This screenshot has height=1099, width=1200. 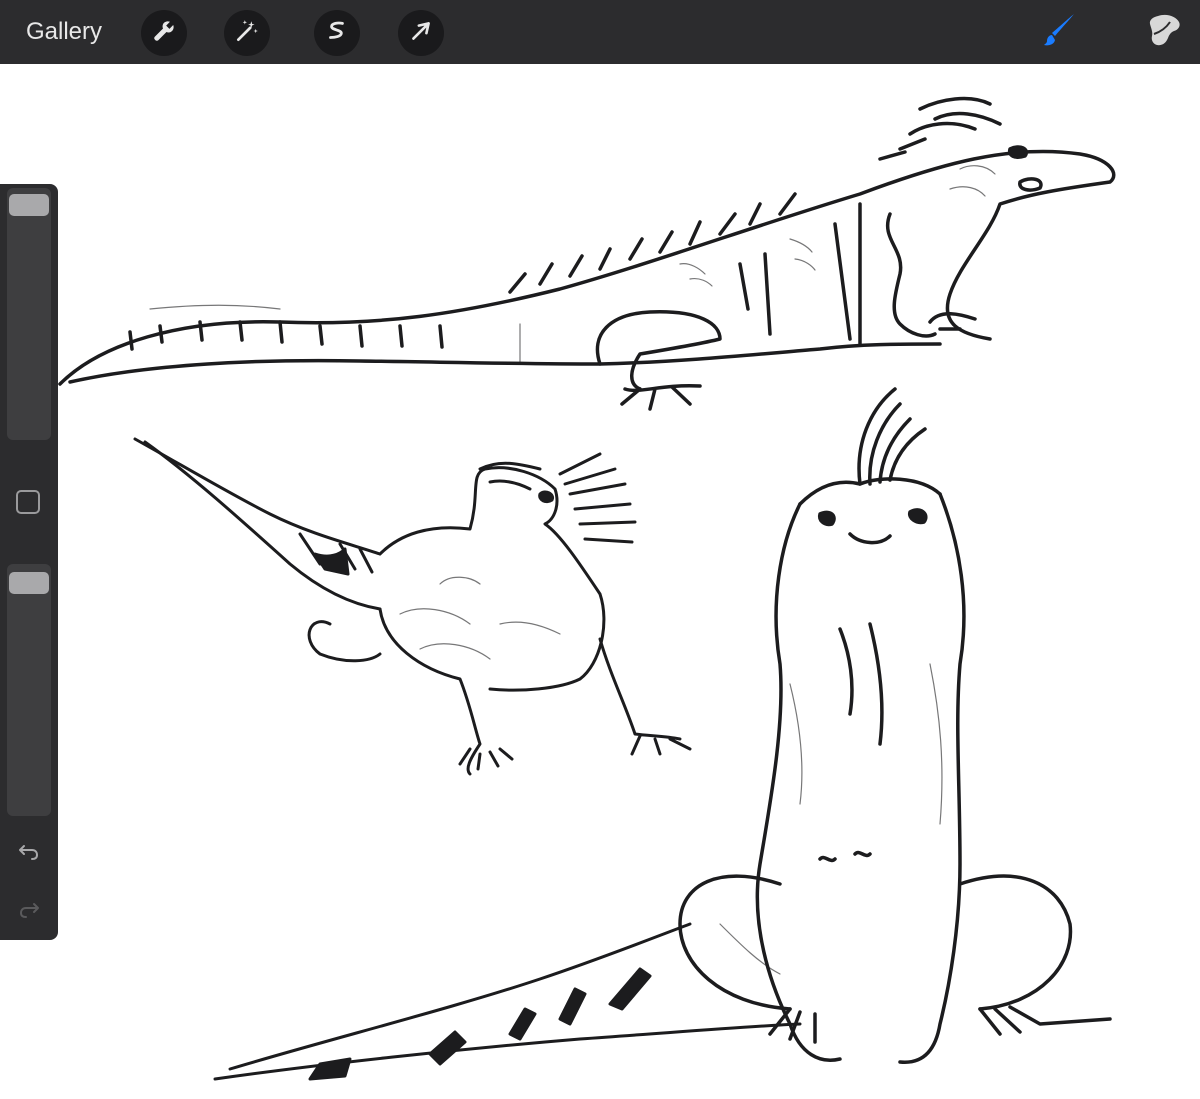 What do you see at coordinates (29, 562) in the screenshot?
I see `left-sidebar` at bounding box center [29, 562].